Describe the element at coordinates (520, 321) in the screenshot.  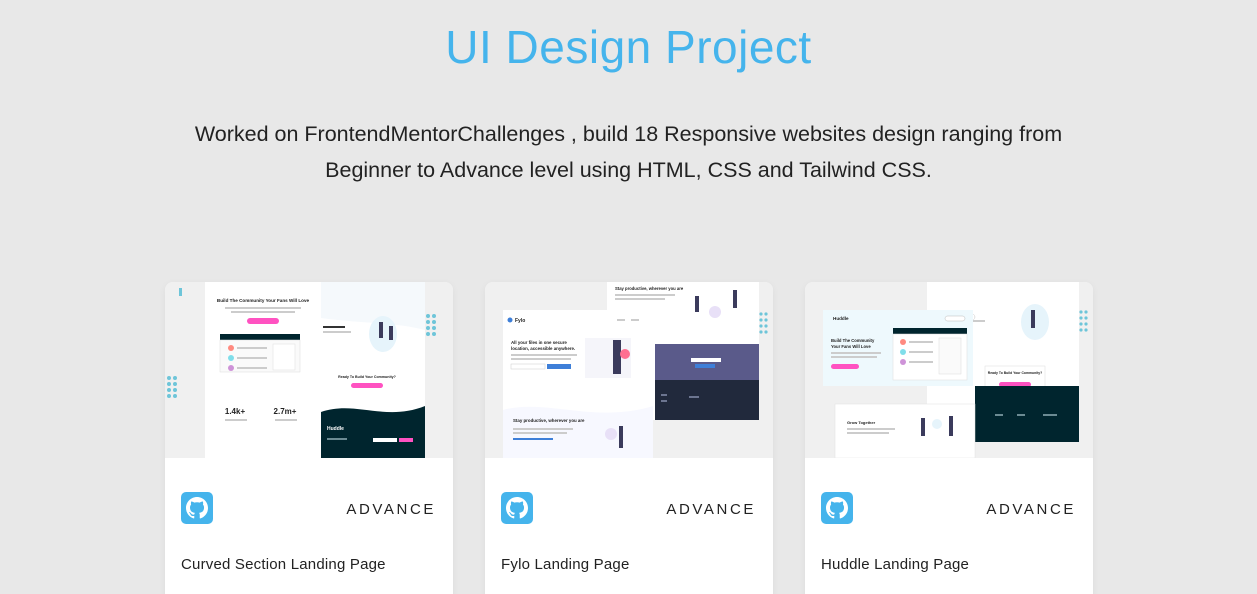
I see `preview-brand: Fylo` at that location.